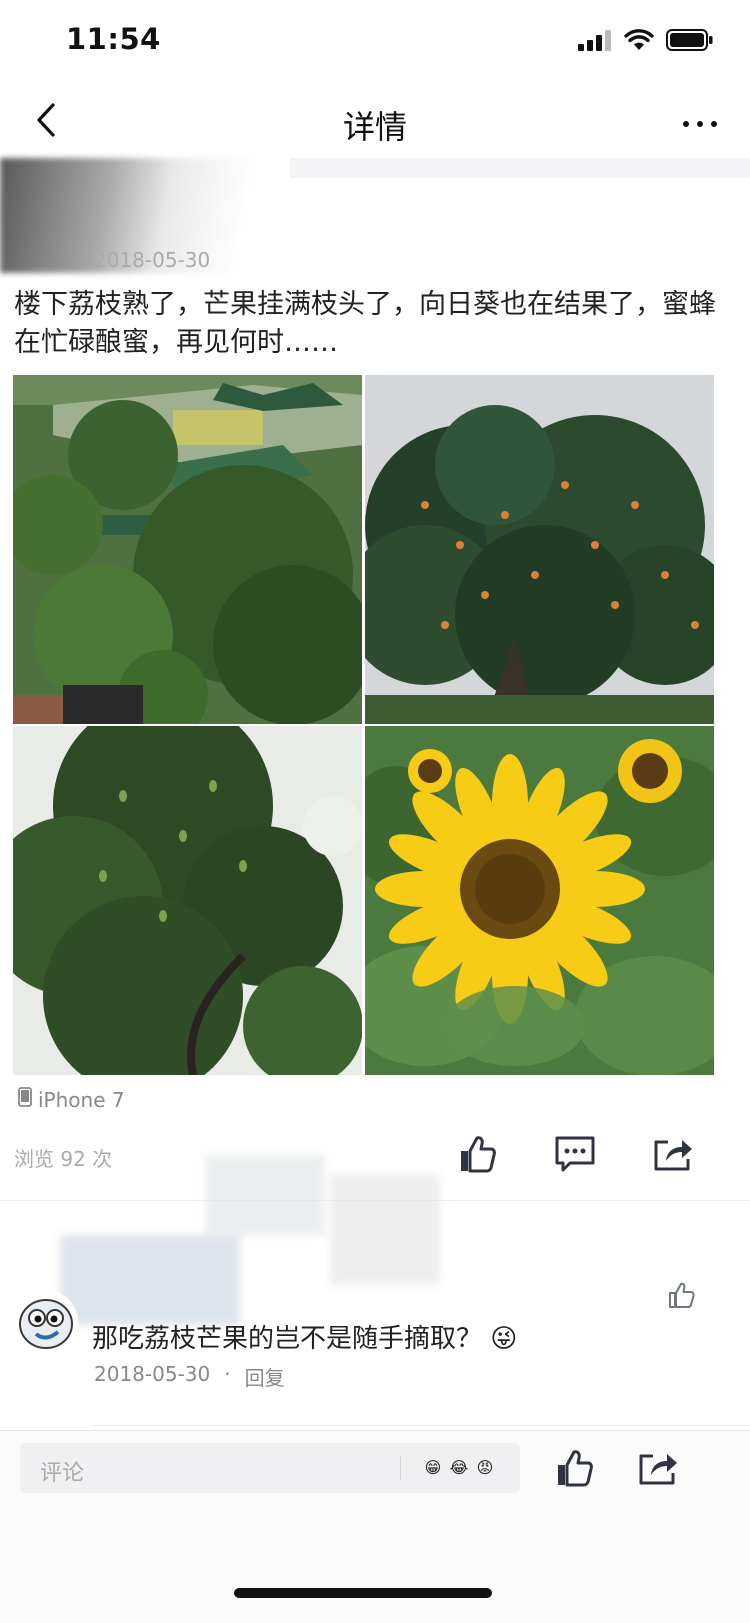 Image resolution: width=750 pixels, height=1623 pixels. I want to click on device-label: iPhone 7, so click(71, 1099).